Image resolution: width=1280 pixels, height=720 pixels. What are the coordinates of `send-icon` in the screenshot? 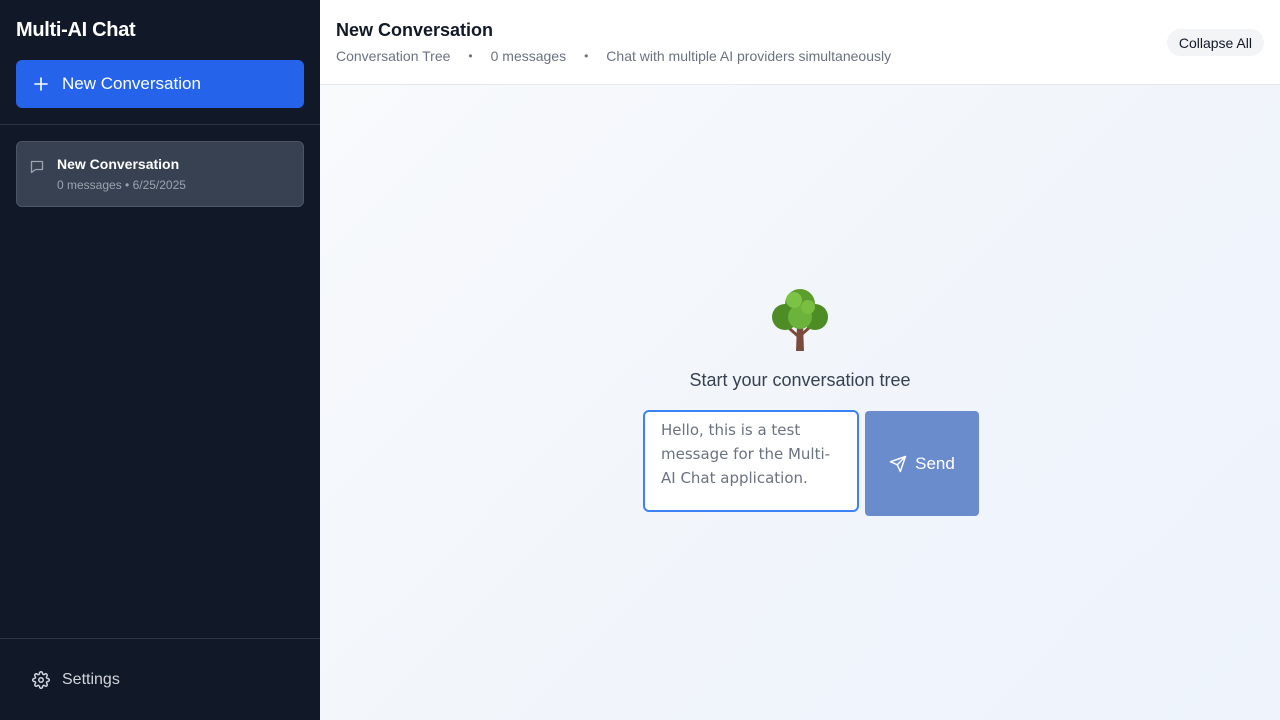 It's located at (898, 464).